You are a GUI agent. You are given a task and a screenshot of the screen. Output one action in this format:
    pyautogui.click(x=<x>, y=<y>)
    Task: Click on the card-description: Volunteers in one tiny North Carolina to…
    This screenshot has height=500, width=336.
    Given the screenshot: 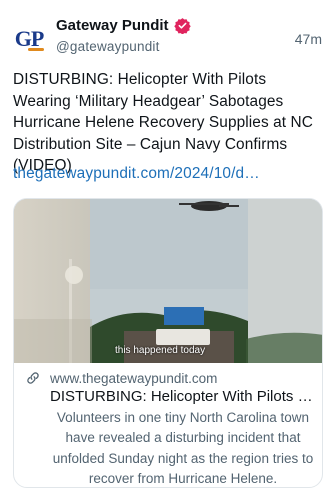 What is the action you would take?
    pyautogui.click(x=183, y=448)
    